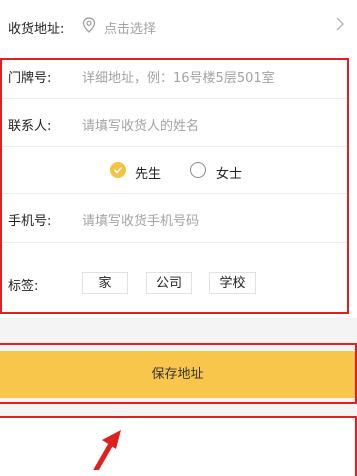 The image size is (357, 476). I want to click on highlight-frame, so click(178, 446).